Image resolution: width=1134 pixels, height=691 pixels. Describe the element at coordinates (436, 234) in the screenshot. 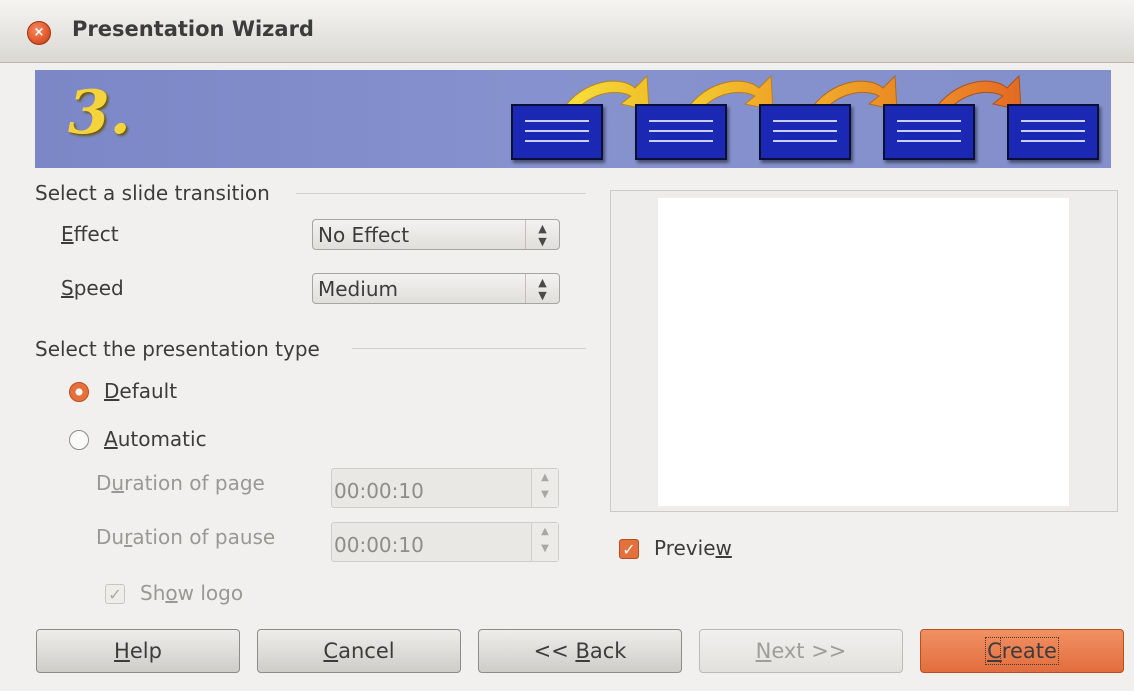

I see `effect-select: No Effect ▲ ▼` at that location.